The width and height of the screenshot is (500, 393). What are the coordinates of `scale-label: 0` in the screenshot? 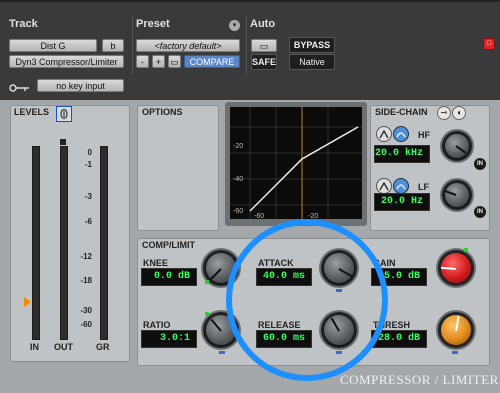 It's located at (89, 152).